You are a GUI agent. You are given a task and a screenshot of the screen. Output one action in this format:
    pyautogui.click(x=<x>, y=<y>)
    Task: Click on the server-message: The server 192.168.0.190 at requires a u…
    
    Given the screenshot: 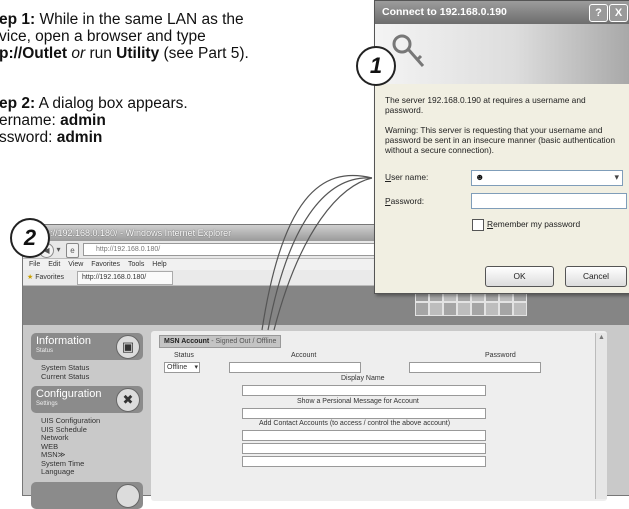 What is the action you would take?
    pyautogui.click(x=485, y=105)
    